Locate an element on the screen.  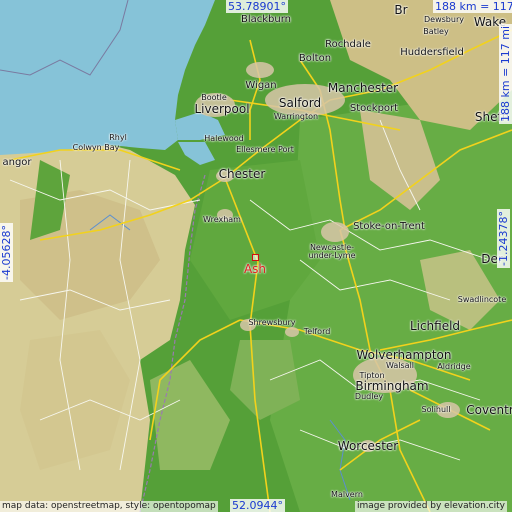
label-colwyn-bay: Colwyn Bay is located at coordinates (96, 147).